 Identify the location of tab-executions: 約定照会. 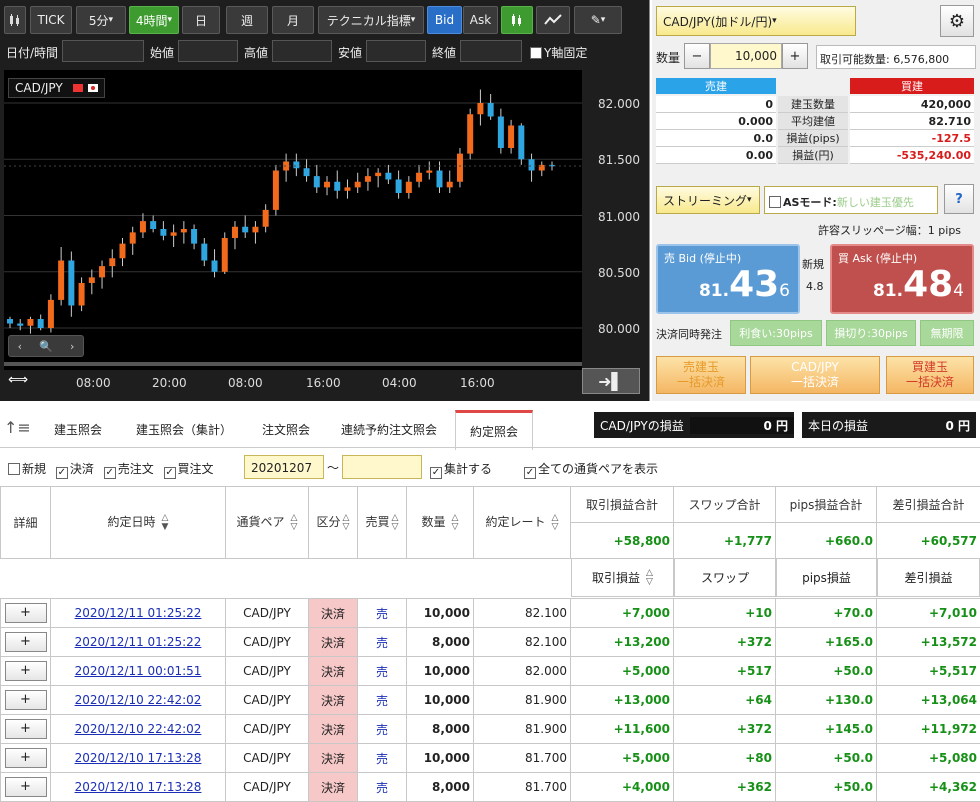
(494, 430).